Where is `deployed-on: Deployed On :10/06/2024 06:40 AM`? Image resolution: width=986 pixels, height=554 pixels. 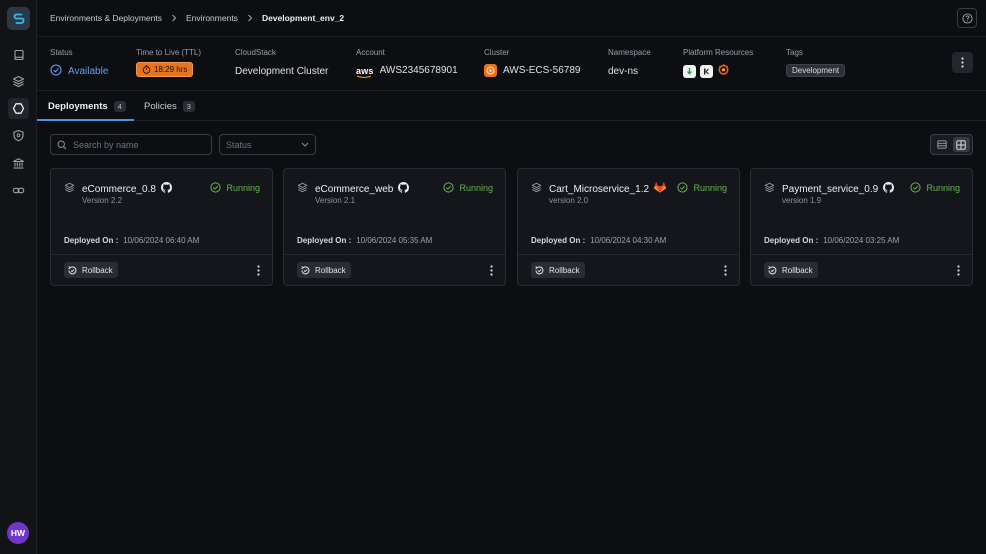
deployed-on: Deployed On :10/06/2024 06:40 AM is located at coordinates (132, 240).